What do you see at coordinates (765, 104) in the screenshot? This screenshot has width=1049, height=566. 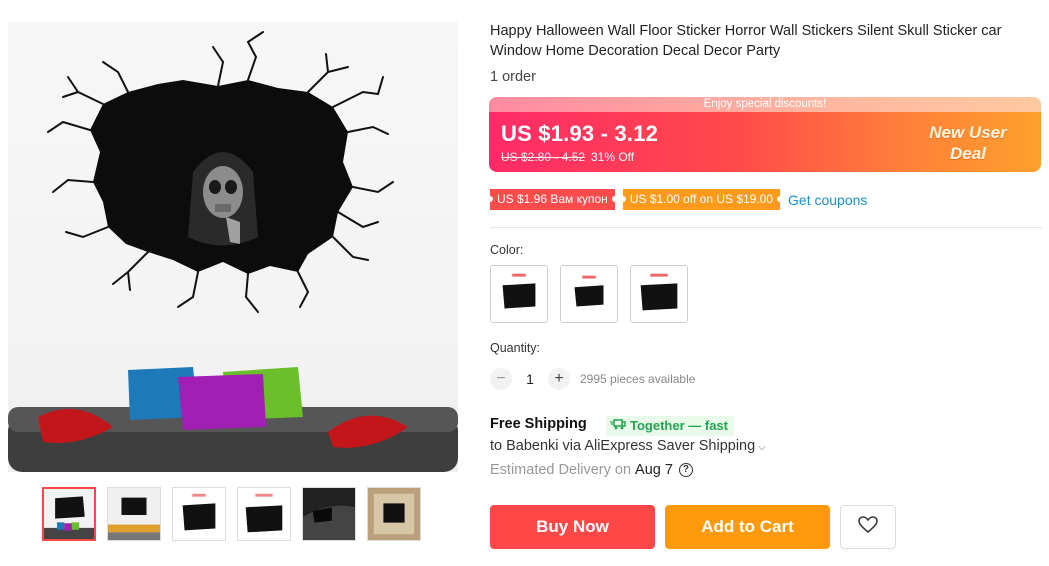 I see `banner-discount-text: Enjoy special discounts!` at bounding box center [765, 104].